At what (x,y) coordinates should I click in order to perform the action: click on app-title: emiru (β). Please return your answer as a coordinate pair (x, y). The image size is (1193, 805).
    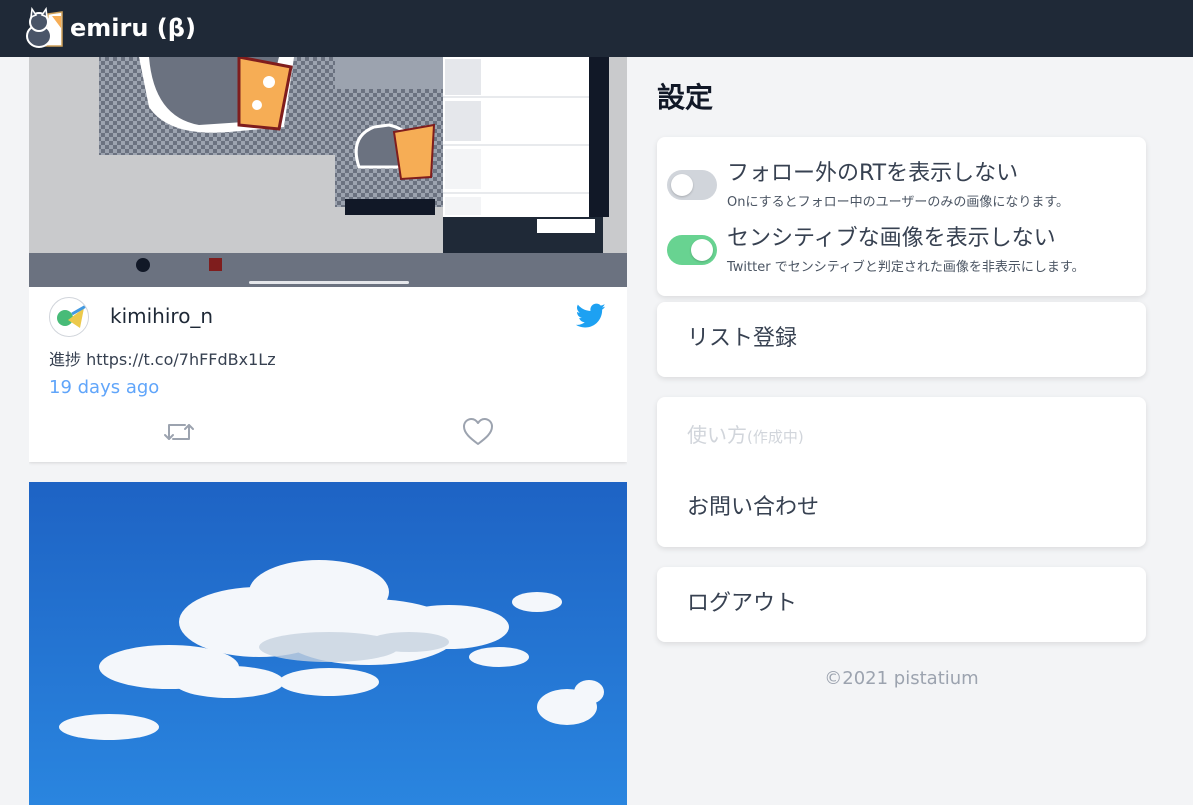
    Looking at the image, I should click on (133, 28).